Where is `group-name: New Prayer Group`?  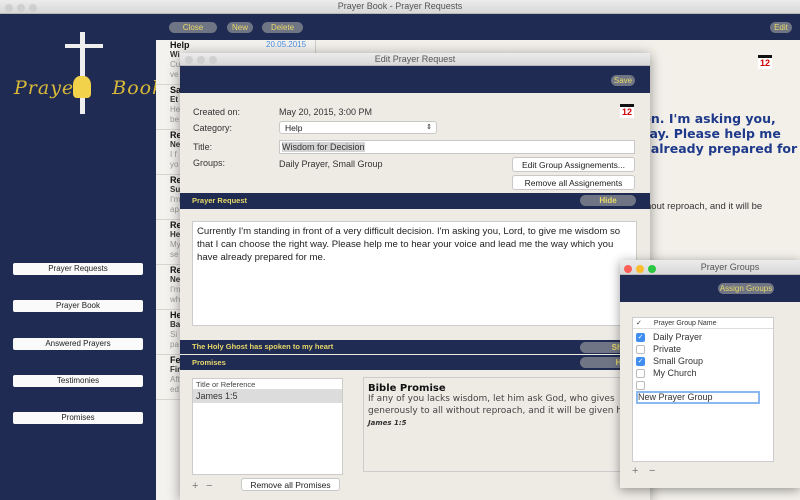 group-name: New Prayer Group is located at coordinates (698, 397).